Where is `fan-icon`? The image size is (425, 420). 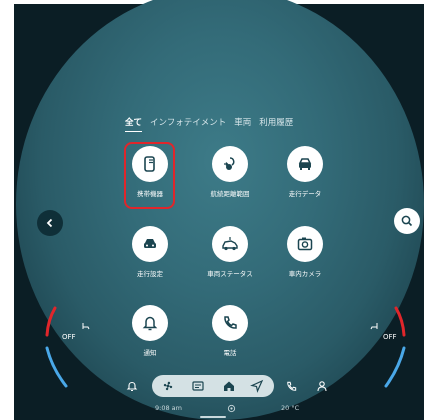
fan-icon is located at coordinates (168, 386).